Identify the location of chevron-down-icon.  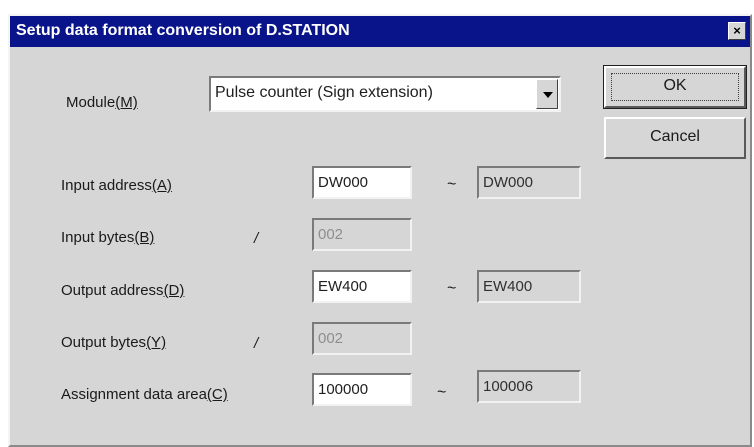
(548, 95).